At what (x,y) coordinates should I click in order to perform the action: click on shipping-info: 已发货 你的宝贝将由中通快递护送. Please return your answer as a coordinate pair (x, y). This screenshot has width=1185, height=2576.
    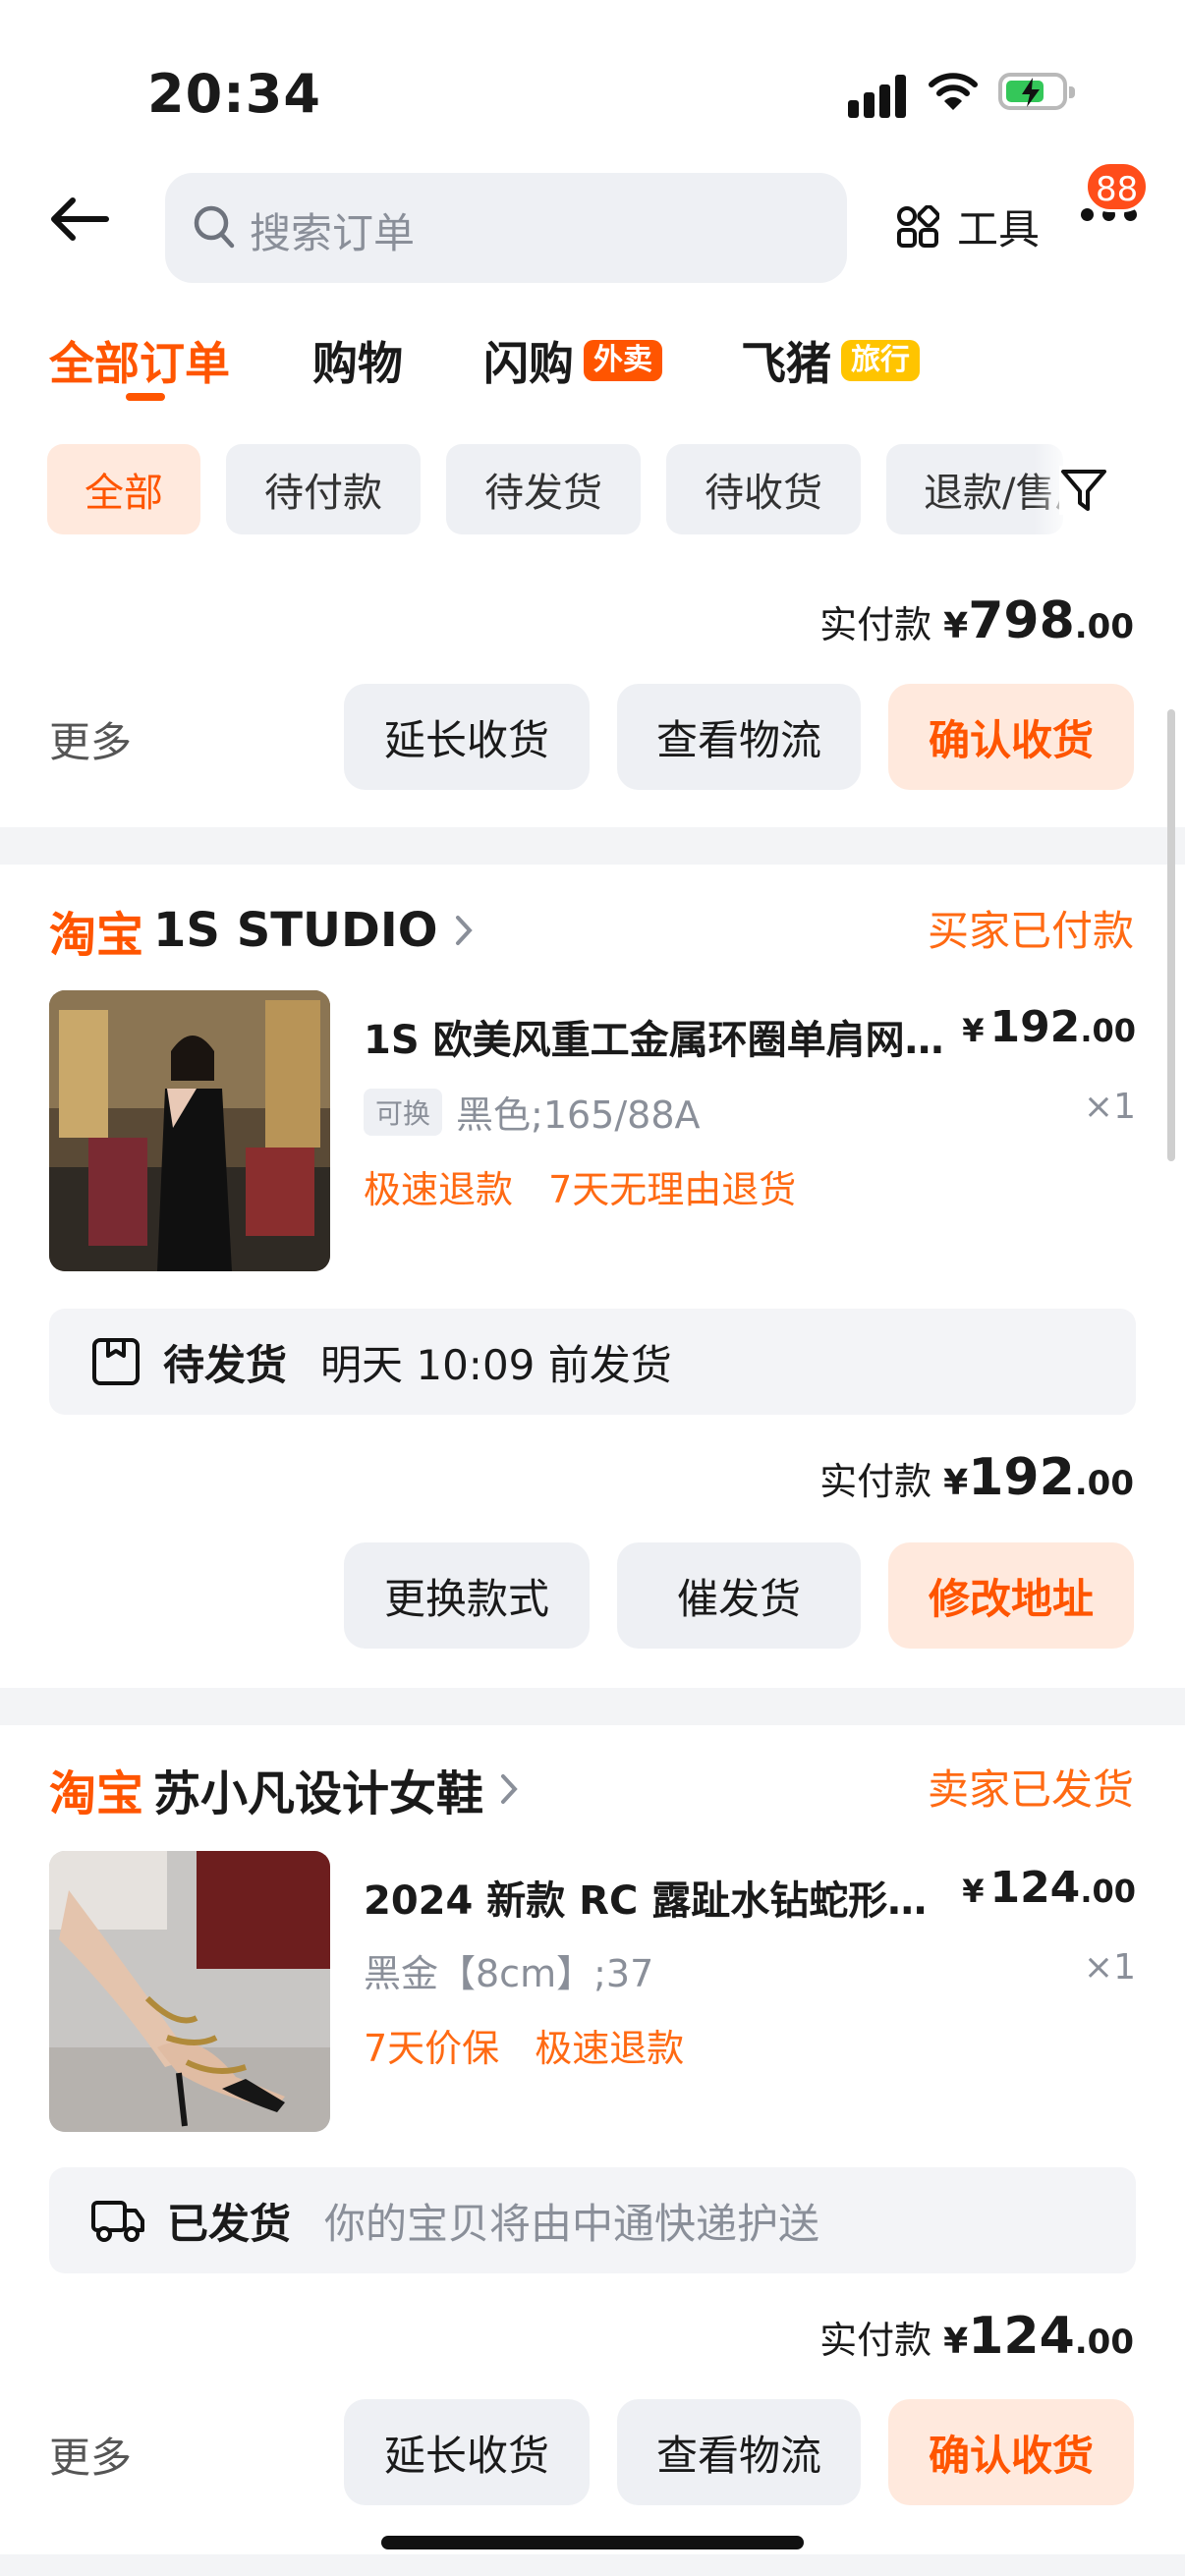
    Looking at the image, I should click on (592, 2220).